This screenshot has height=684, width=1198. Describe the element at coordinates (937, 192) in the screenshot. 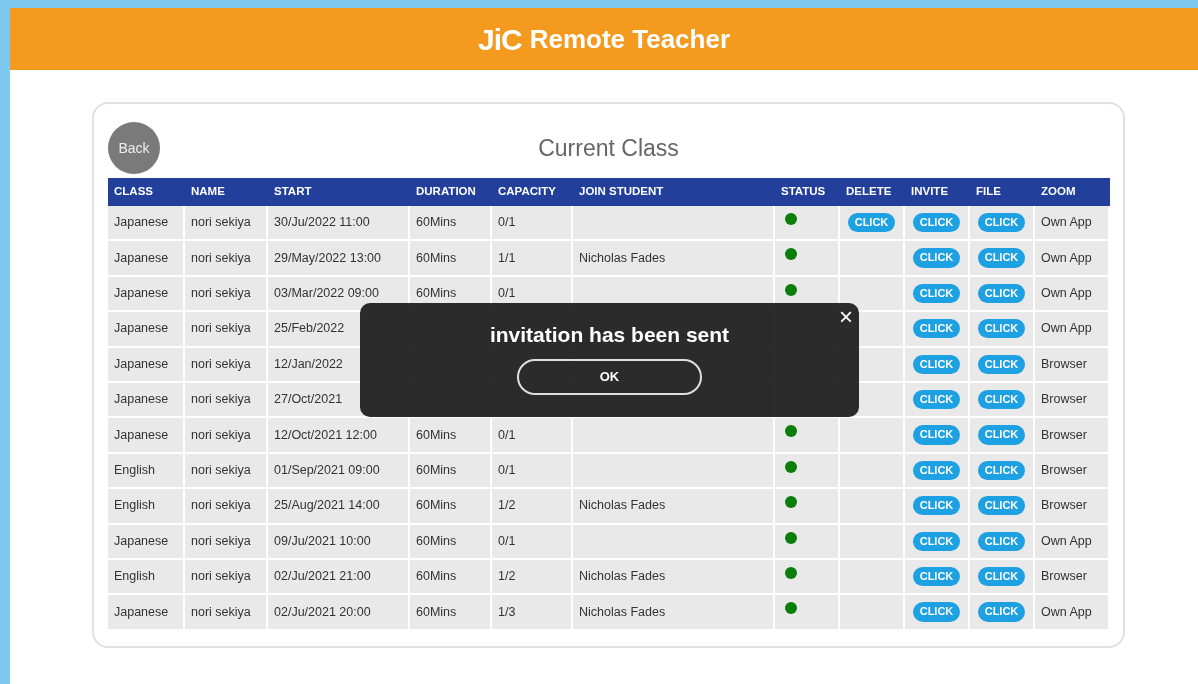

I see `column-header: INVITE` at that location.